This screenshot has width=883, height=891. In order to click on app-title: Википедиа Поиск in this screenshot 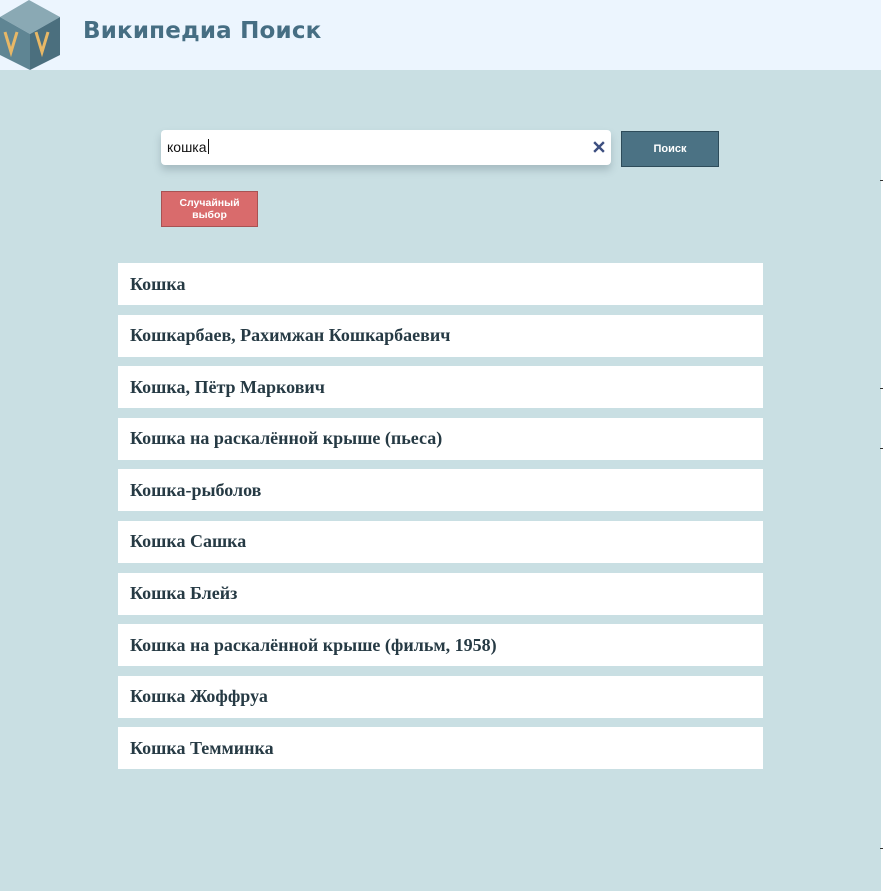, I will do `click(202, 31)`.